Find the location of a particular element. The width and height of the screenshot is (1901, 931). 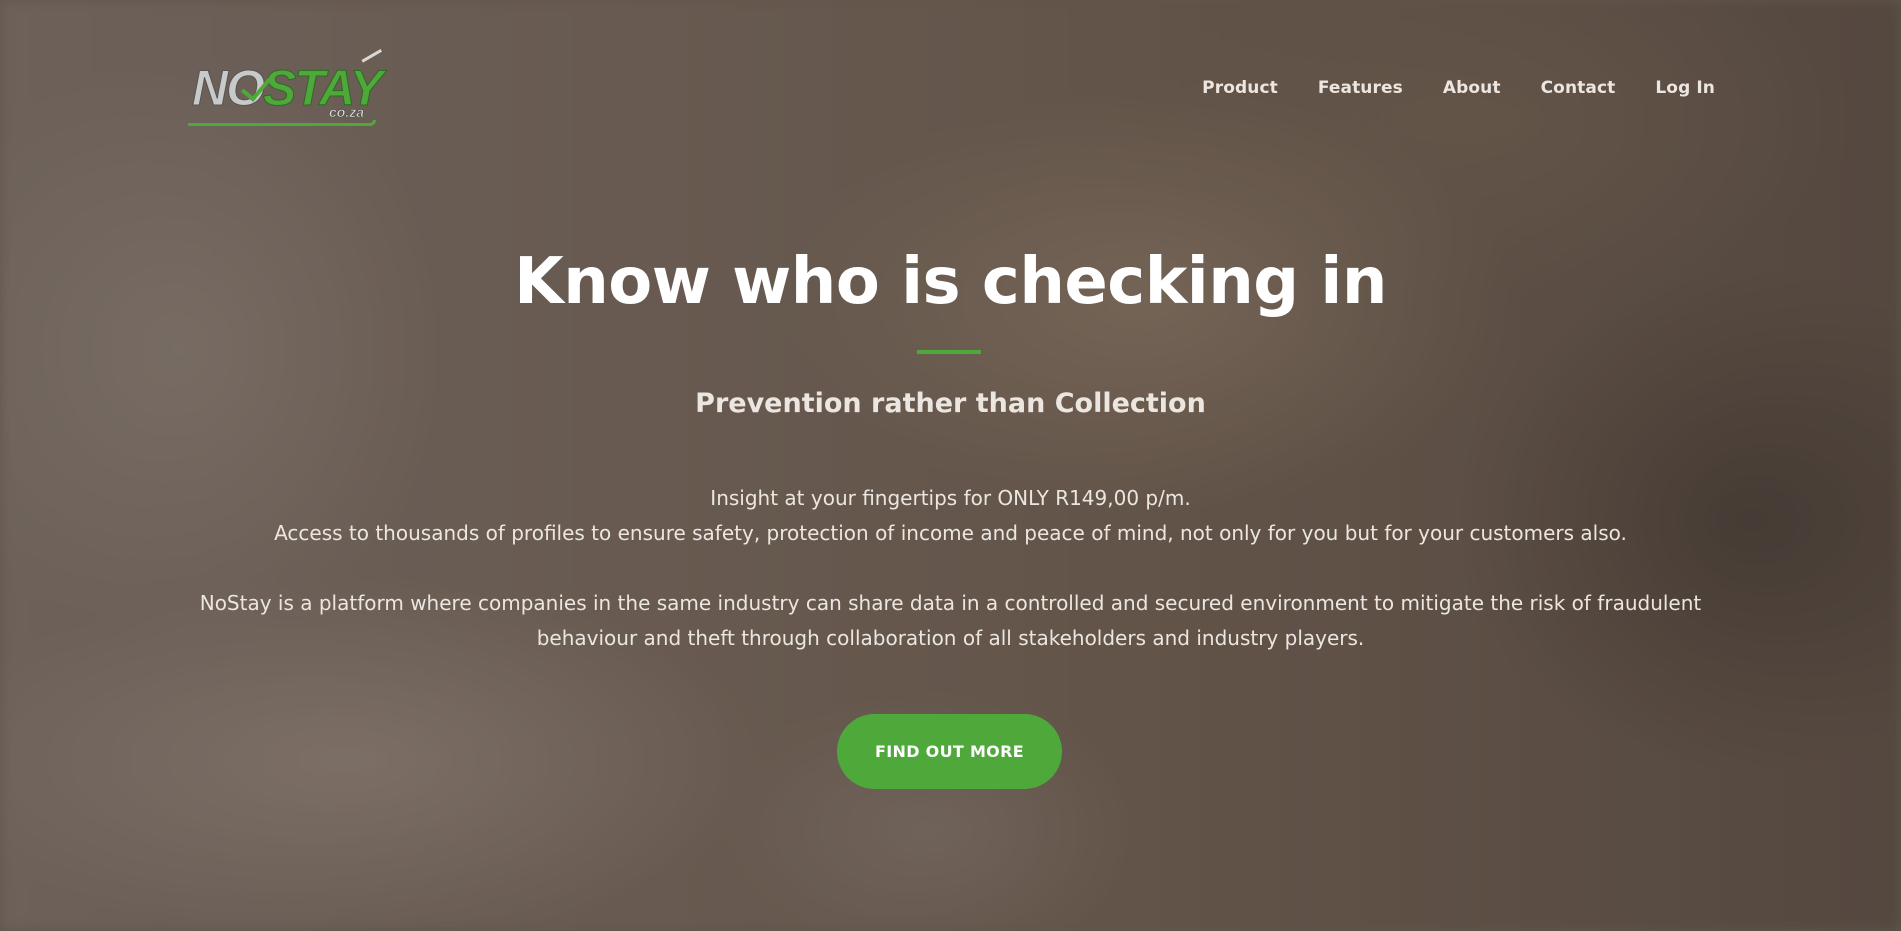

nav-menu: Product Features About Contact Log In is located at coordinates (1458, 88).